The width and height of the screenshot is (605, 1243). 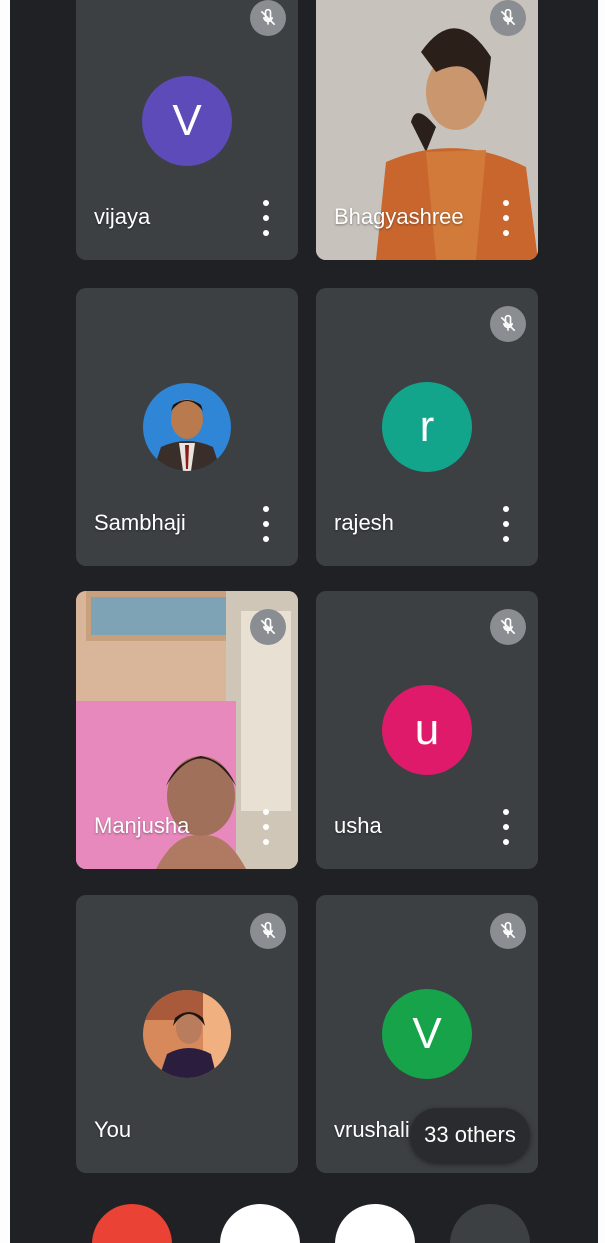 What do you see at coordinates (470, 1135) in the screenshot?
I see `others-count-button: 33 others` at bounding box center [470, 1135].